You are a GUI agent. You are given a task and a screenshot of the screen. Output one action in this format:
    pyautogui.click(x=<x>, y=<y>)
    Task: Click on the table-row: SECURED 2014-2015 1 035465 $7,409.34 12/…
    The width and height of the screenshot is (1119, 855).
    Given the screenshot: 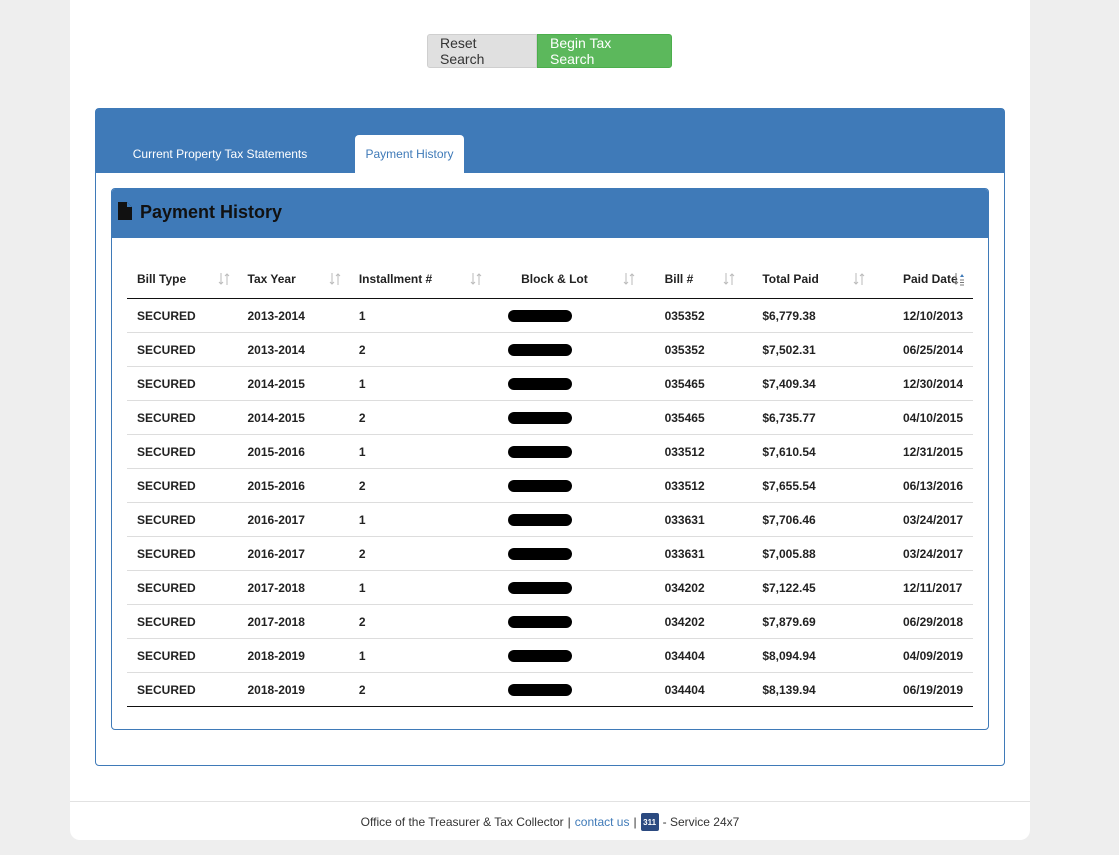 What is the action you would take?
    pyautogui.click(x=550, y=383)
    